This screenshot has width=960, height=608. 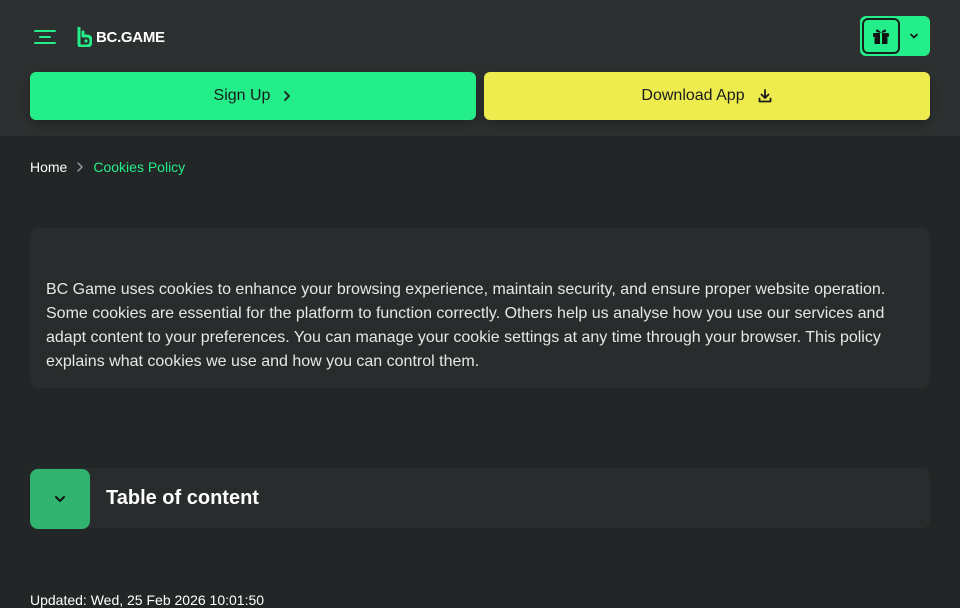 What do you see at coordinates (130, 37) in the screenshot?
I see `logo-text: BC.GAME` at bounding box center [130, 37].